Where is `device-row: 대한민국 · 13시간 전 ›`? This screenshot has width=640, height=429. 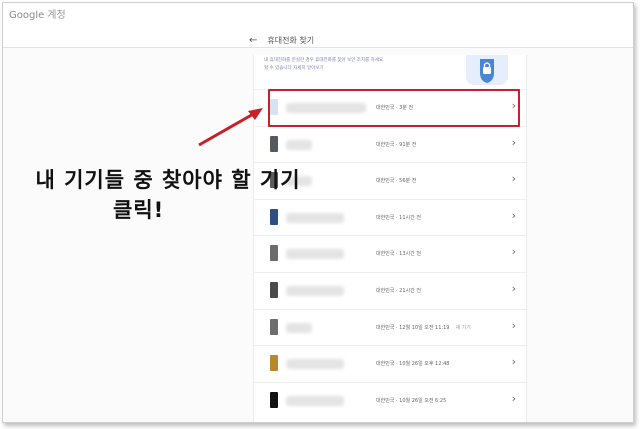 device-row: 대한민국 · 13시간 전 › is located at coordinates (390, 253).